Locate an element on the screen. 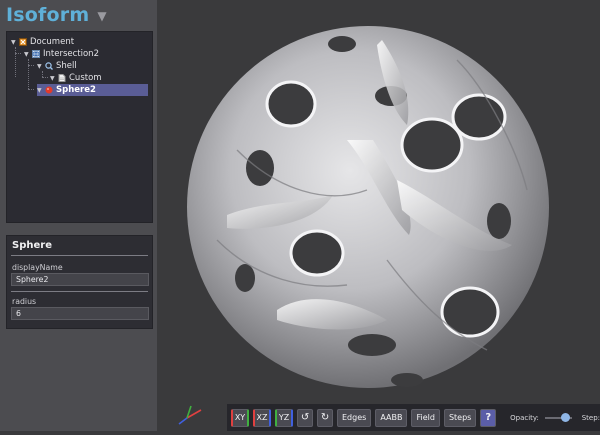 This screenshot has height=435, width=600. tree-item-shell: ▼ Shell is located at coordinates (57, 66).